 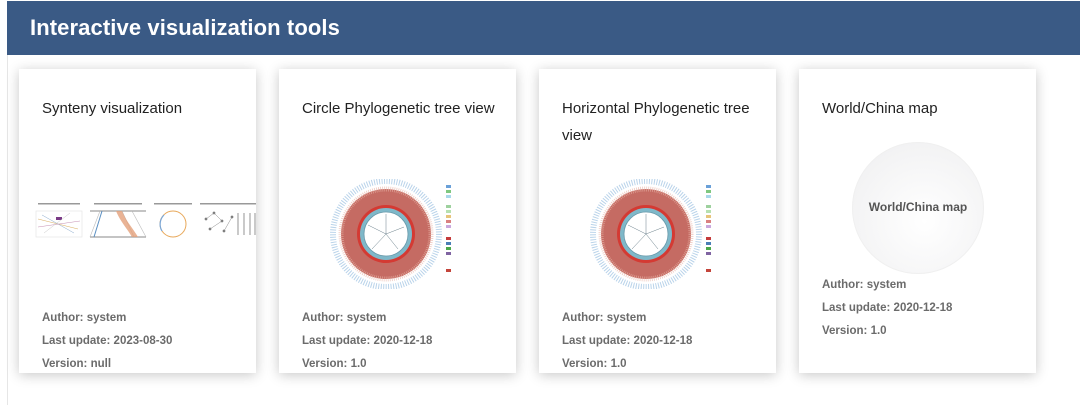 I want to click on circle-tree-legend, so click(x=448, y=228).